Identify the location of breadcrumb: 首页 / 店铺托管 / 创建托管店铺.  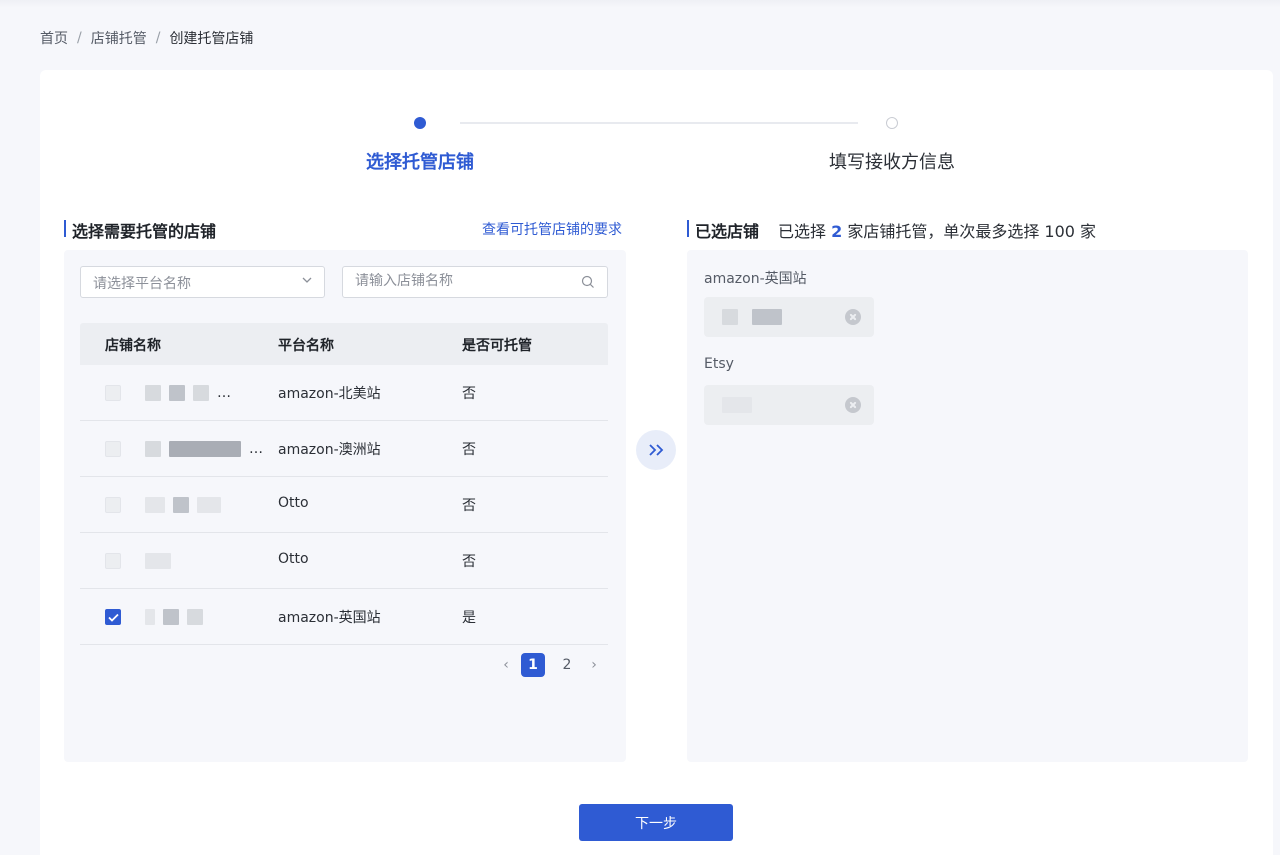
(146, 38).